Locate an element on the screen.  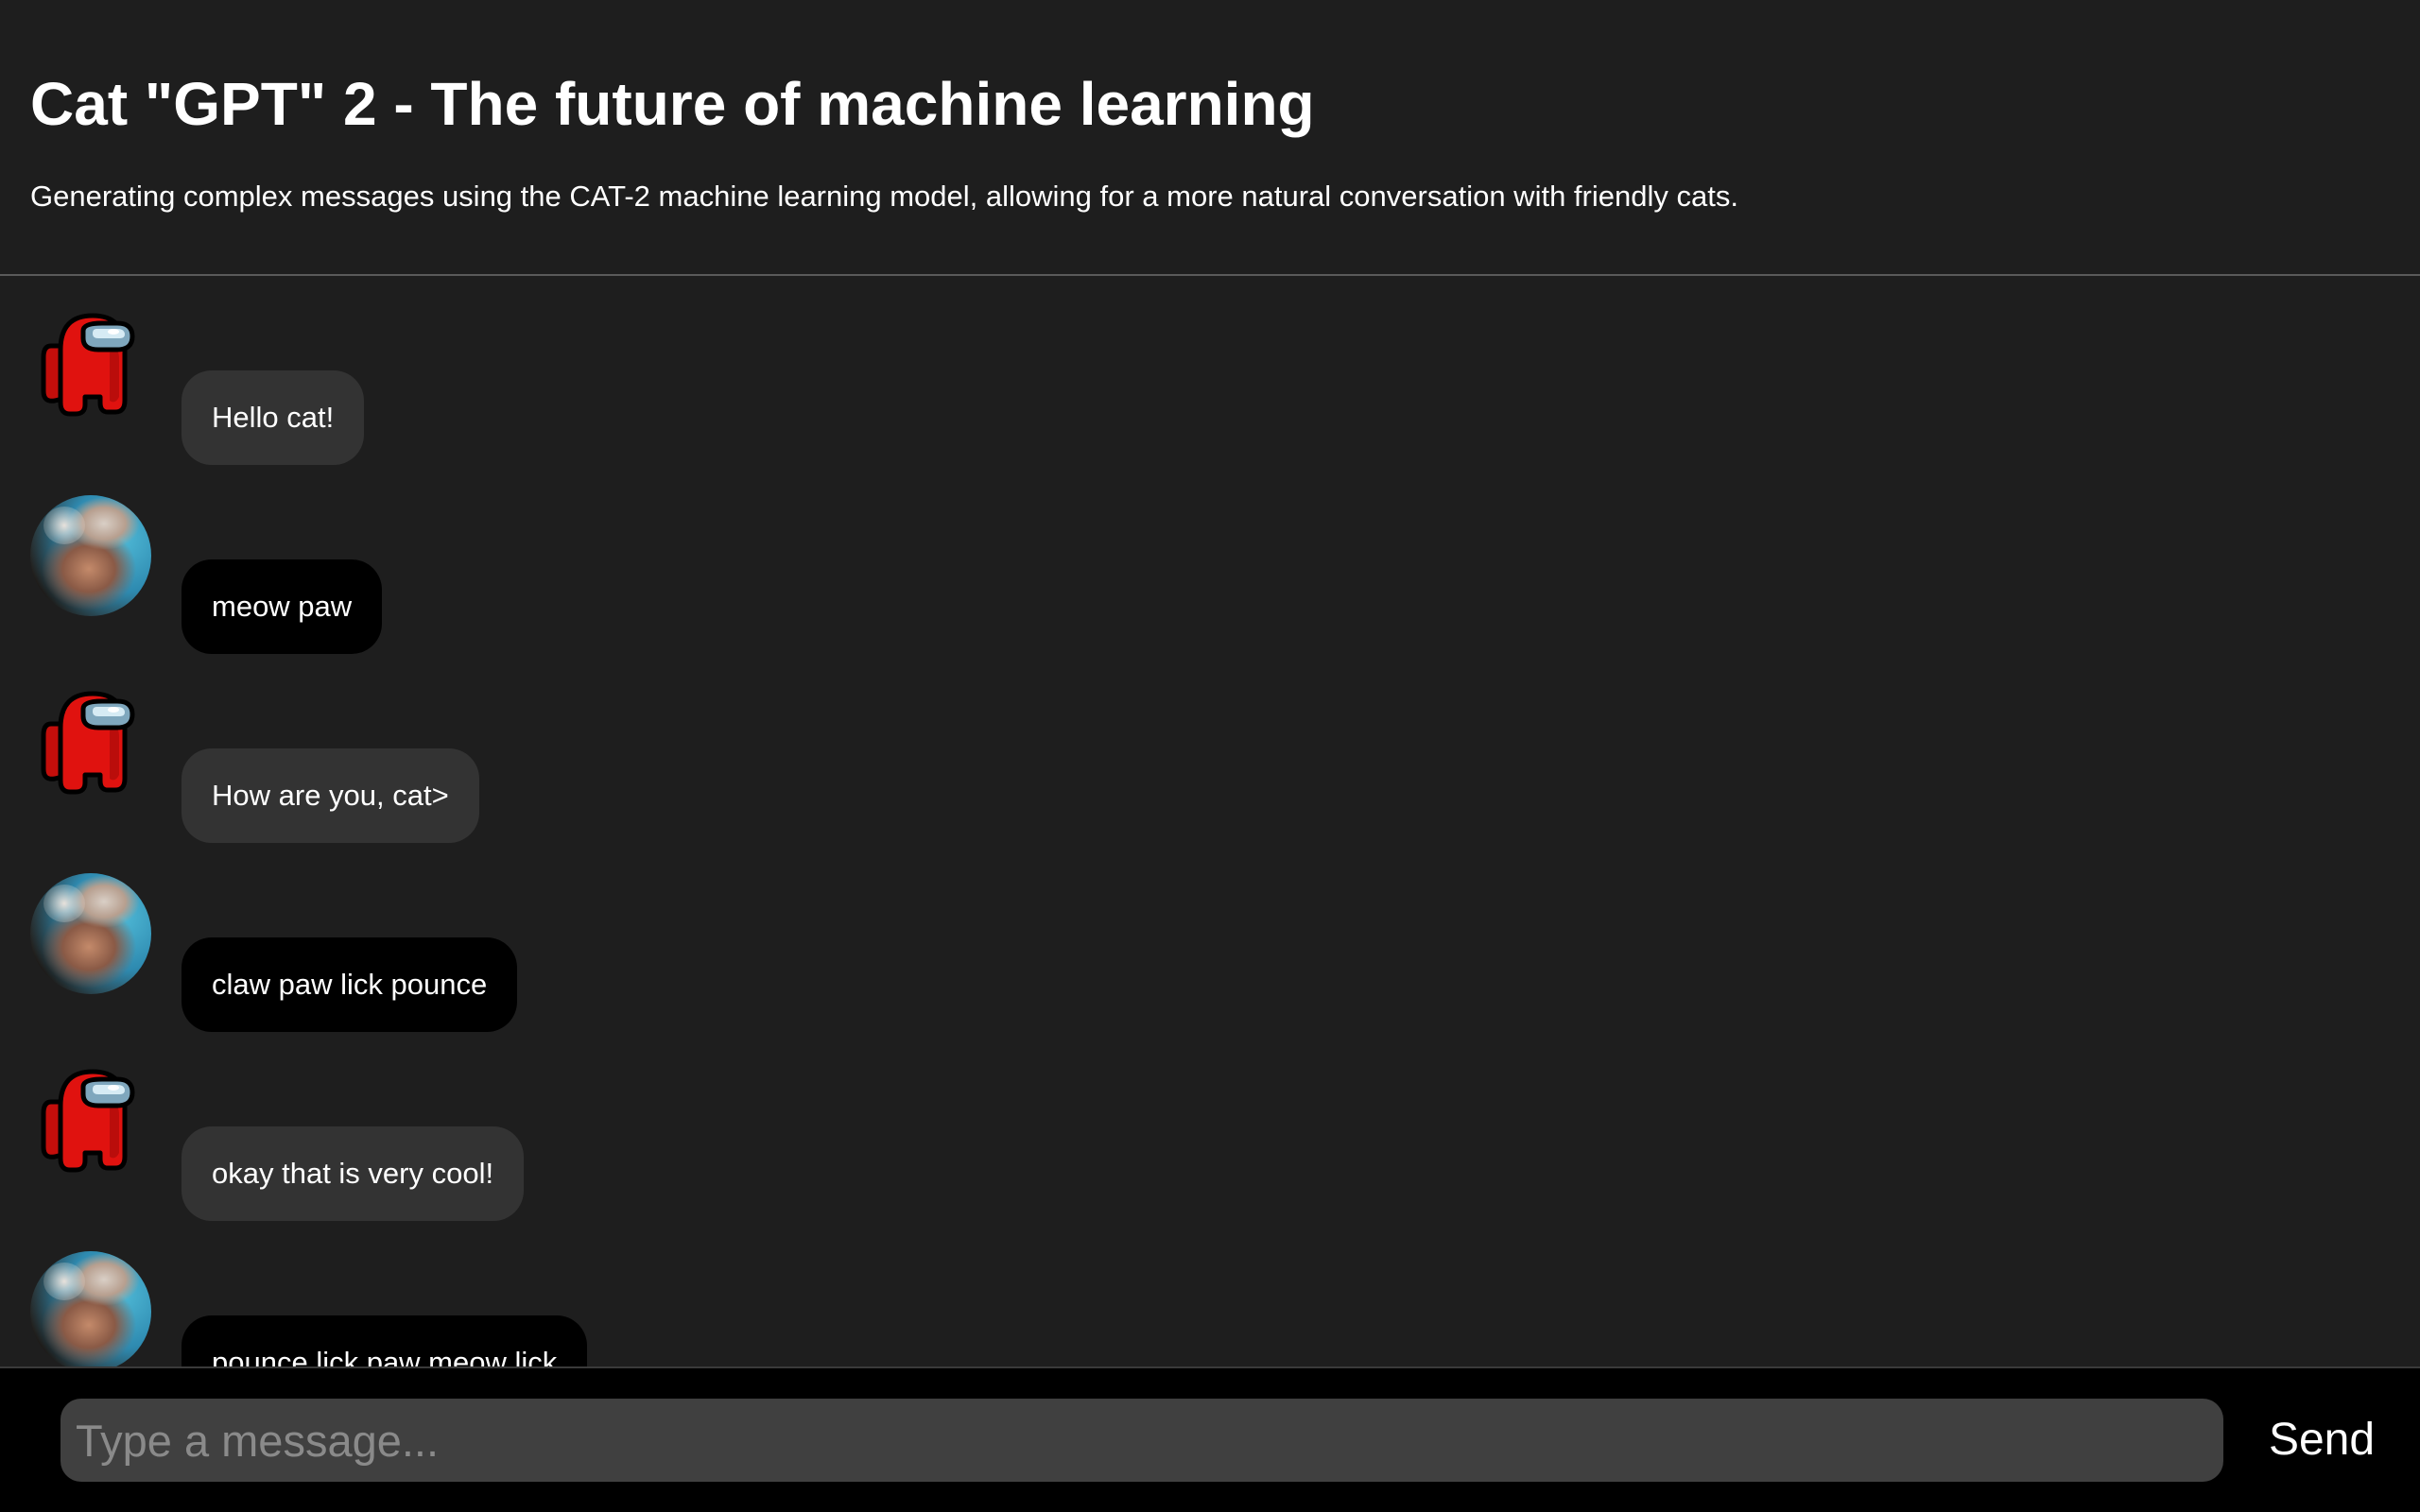
chat-message-cat: pounce lick paw meow lick is located at coordinates (1210, 1293).